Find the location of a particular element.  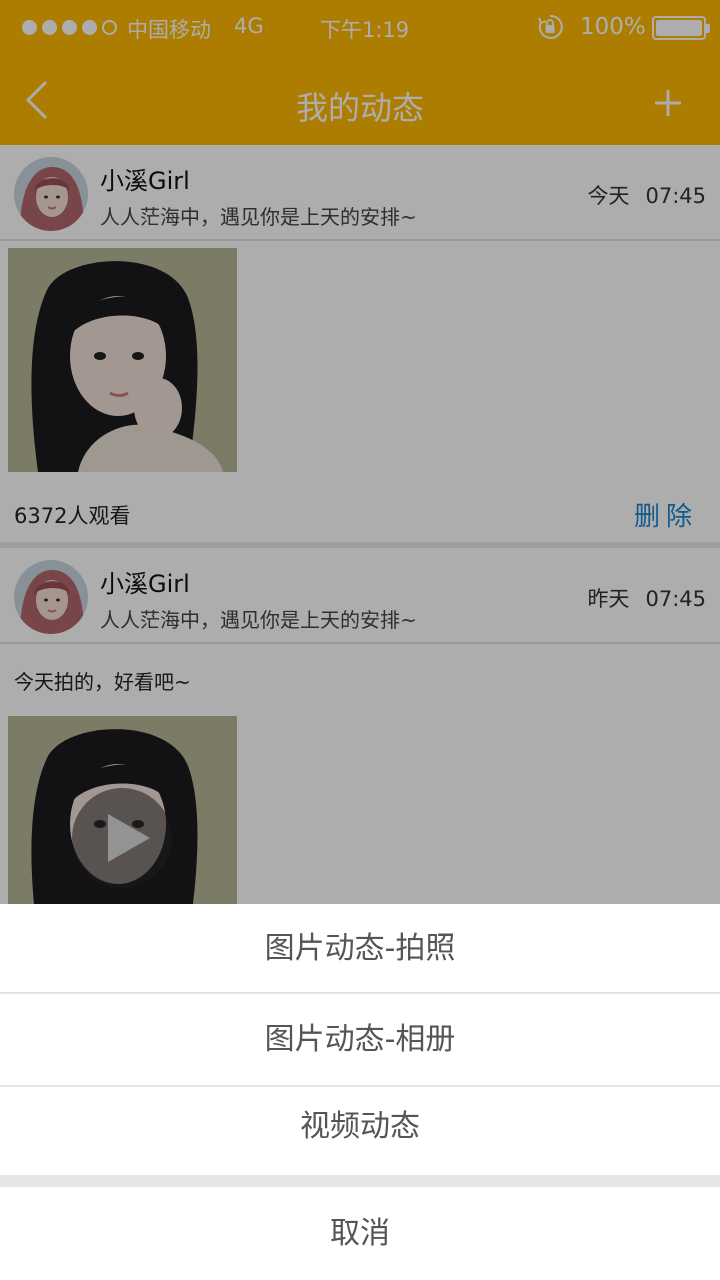

cancel-label: 取消 is located at coordinates (360, 1233).